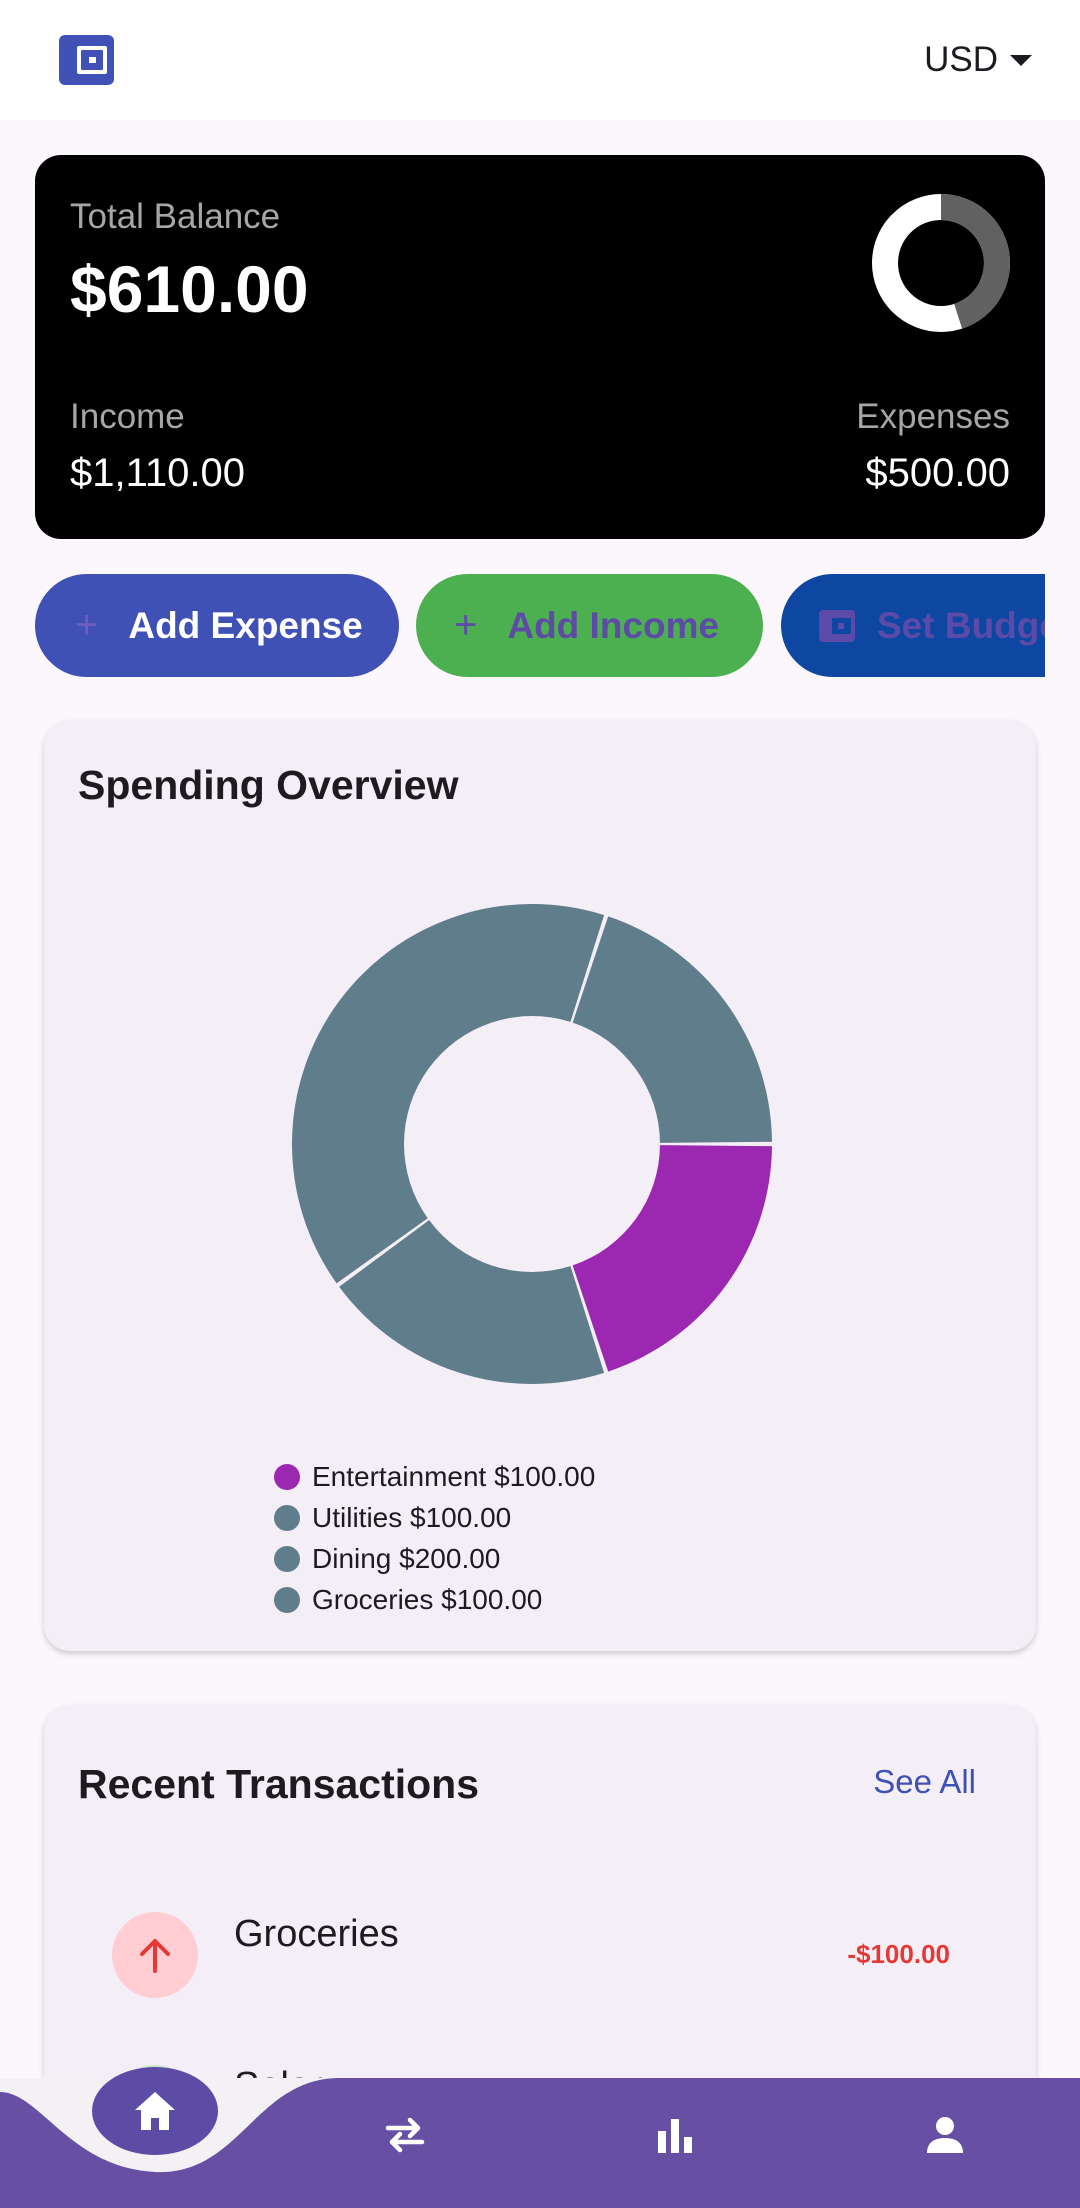  Describe the element at coordinates (406, 1558) in the screenshot. I see `legend-label: Dining $200.00` at that location.